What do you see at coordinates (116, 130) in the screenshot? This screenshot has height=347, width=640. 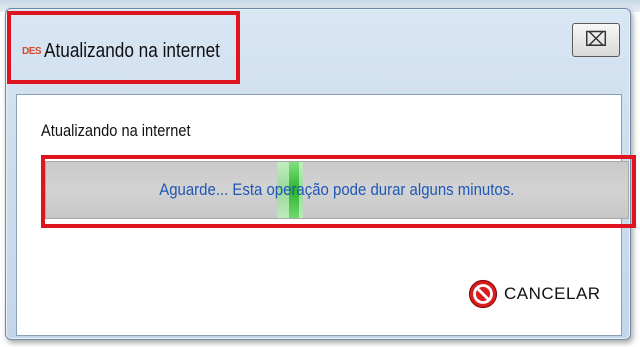 I see `status-label: Atualizando na internet` at bounding box center [116, 130].